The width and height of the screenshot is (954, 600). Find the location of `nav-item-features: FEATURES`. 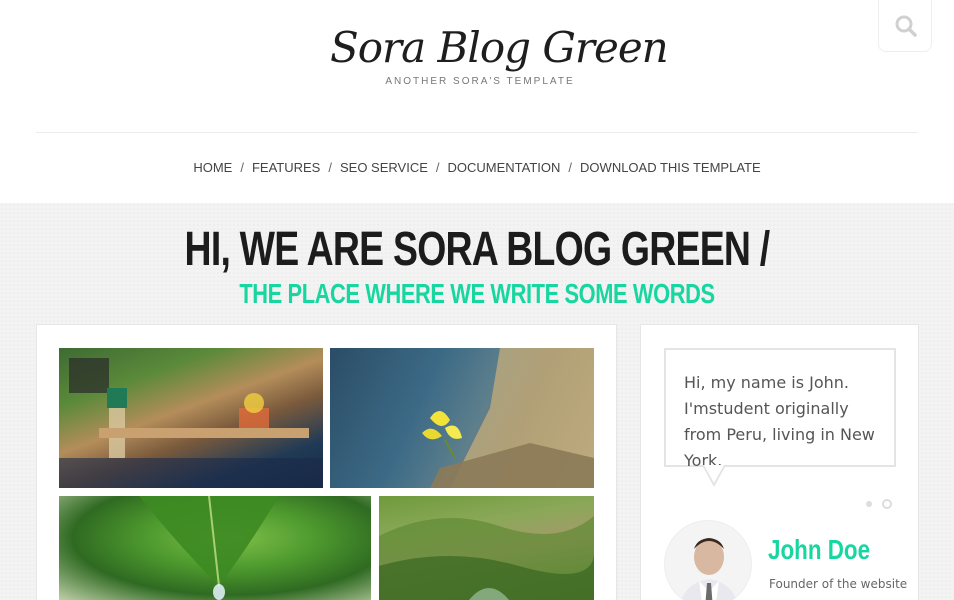

nav-item-features: FEATURES is located at coordinates (286, 167).